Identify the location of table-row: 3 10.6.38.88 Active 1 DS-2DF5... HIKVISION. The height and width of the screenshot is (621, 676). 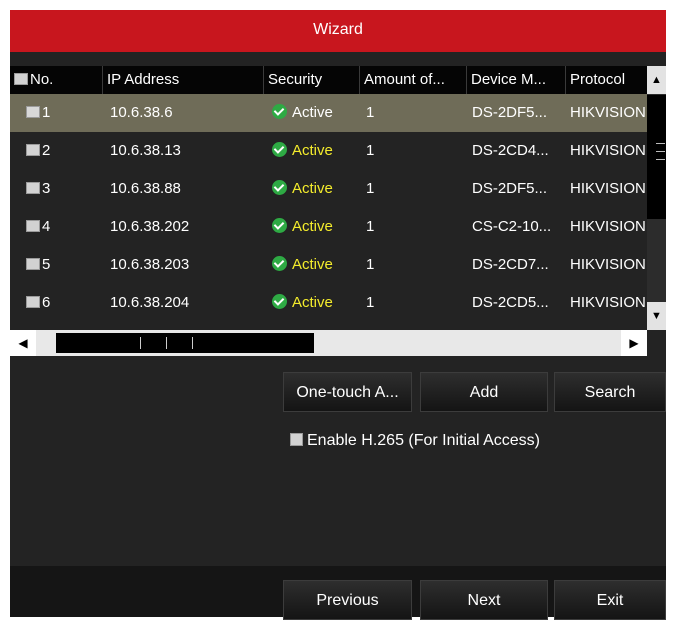
(328, 189).